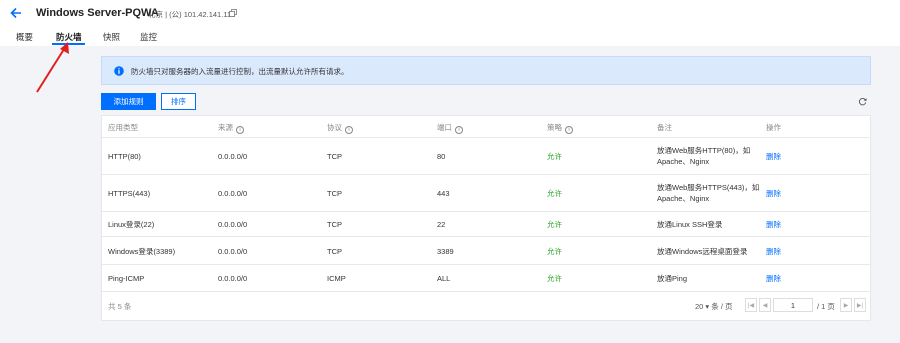  What do you see at coordinates (444, 278) in the screenshot?
I see `port-cell: ALL` at bounding box center [444, 278].